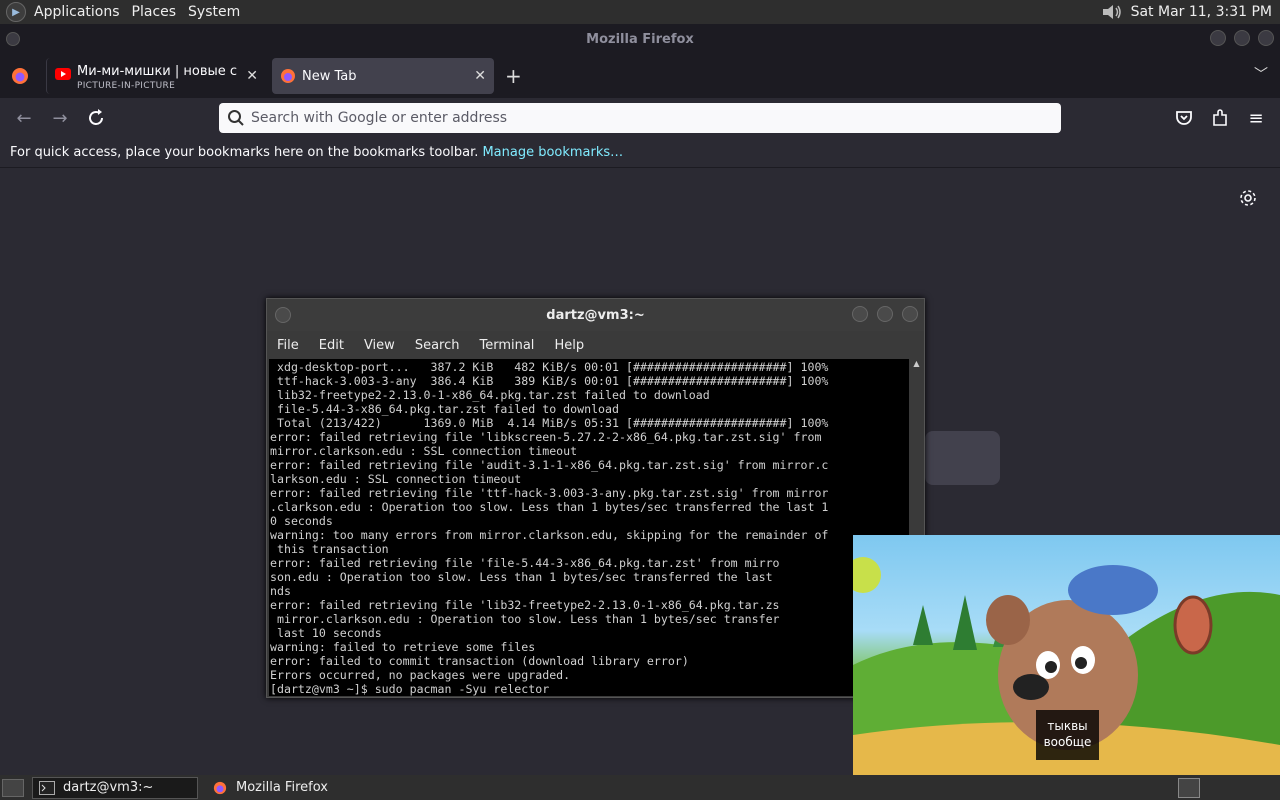  Describe the element at coordinates (126, 86) in the screenshot. I see `tab-sublabel: PICTURE-IN-PICTURE` at that location.